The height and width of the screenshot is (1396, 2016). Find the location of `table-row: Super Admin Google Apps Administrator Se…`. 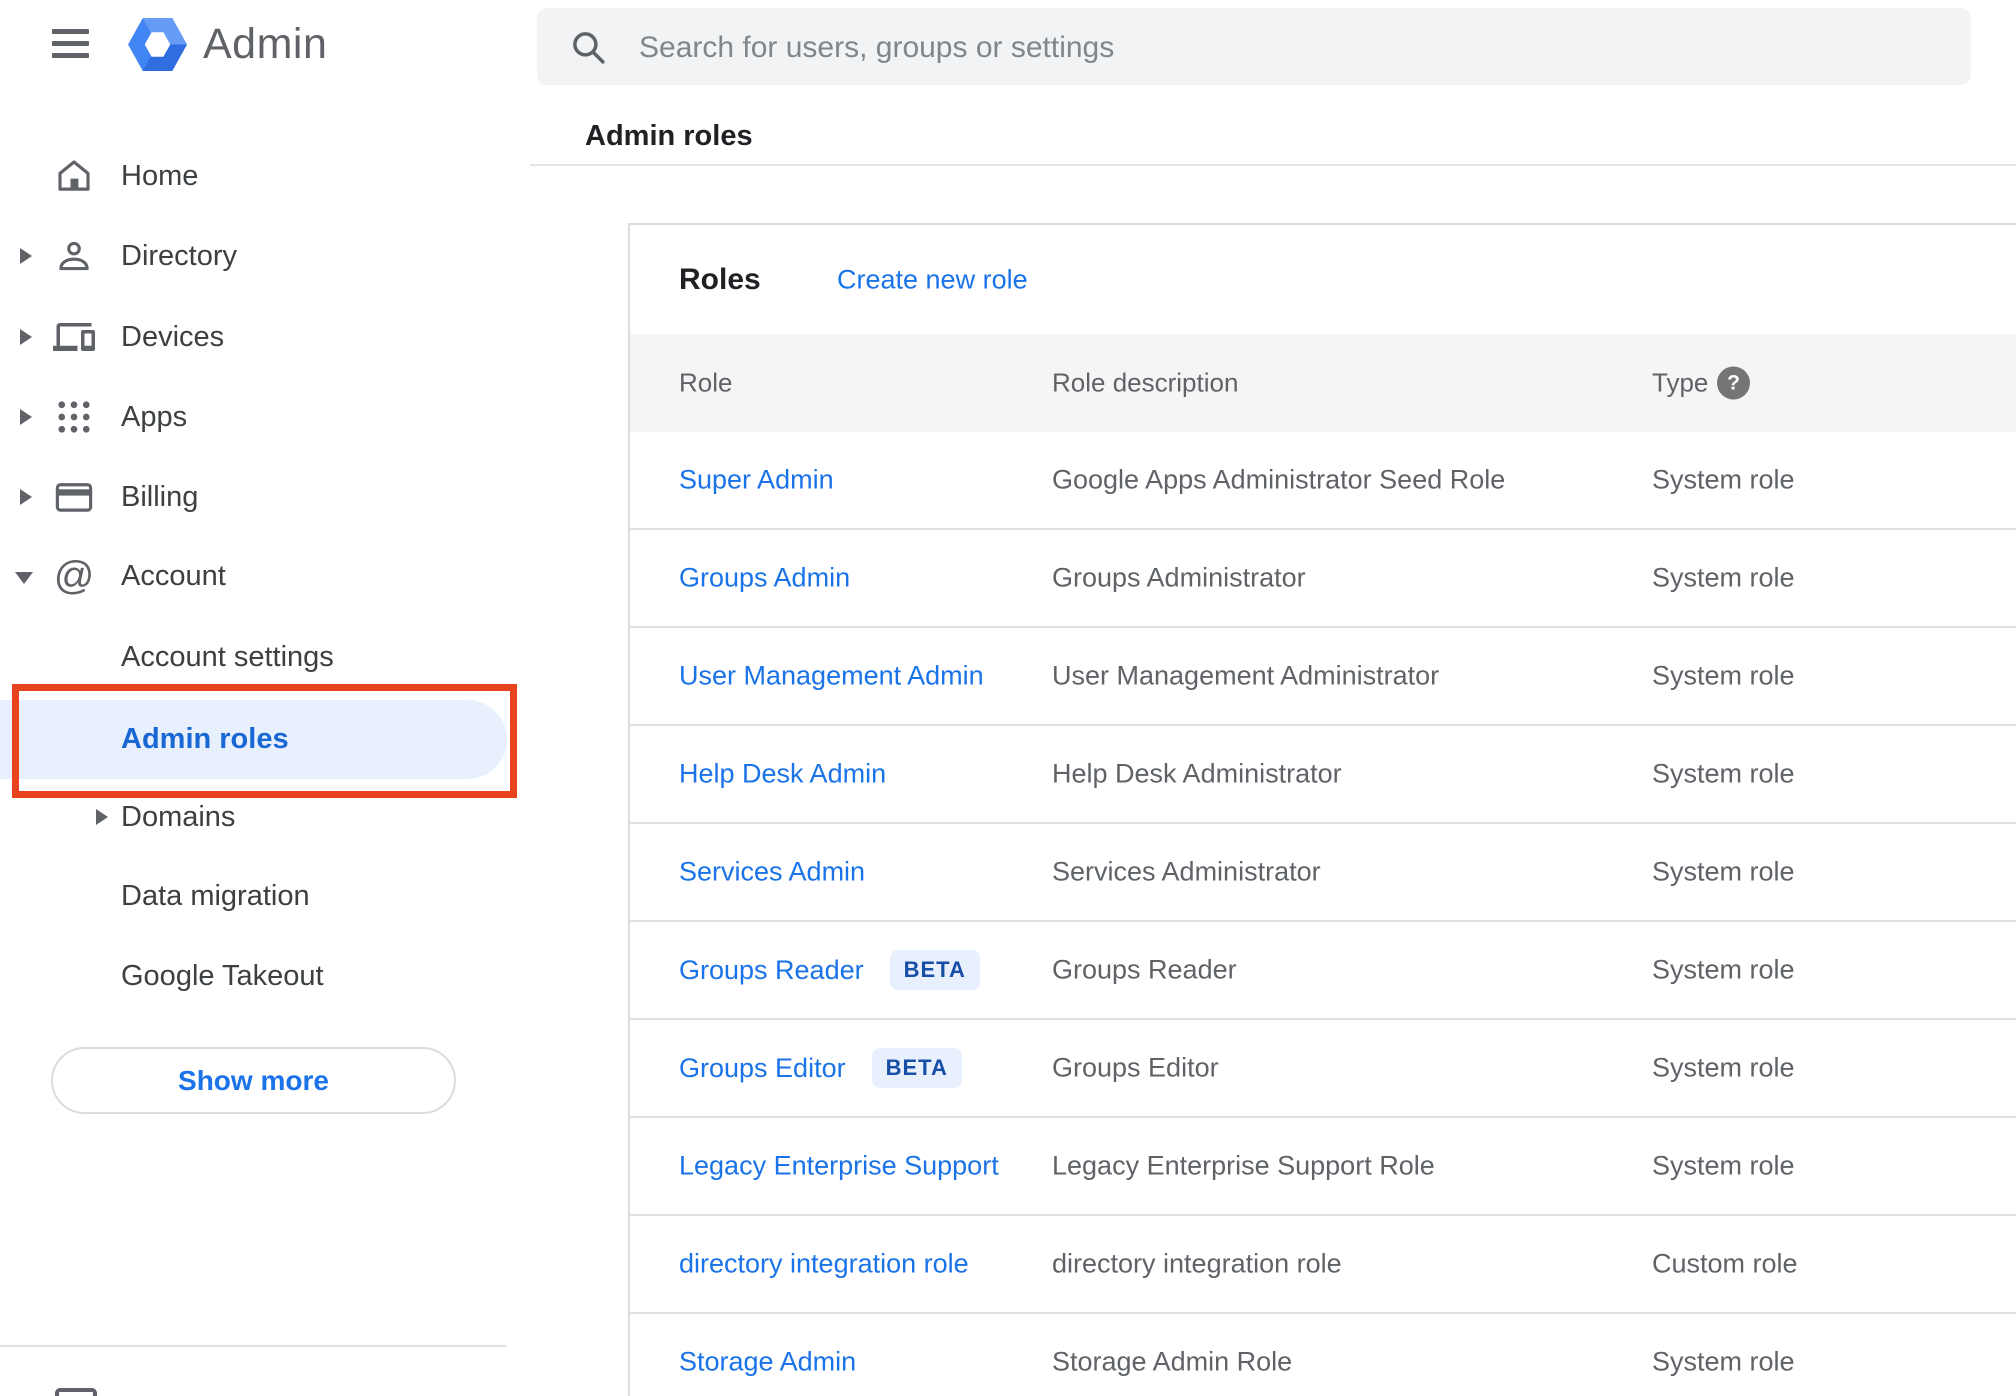

table-row: Super Admin Google Apps Administrator Se… is located at coordinates (1323, 481).